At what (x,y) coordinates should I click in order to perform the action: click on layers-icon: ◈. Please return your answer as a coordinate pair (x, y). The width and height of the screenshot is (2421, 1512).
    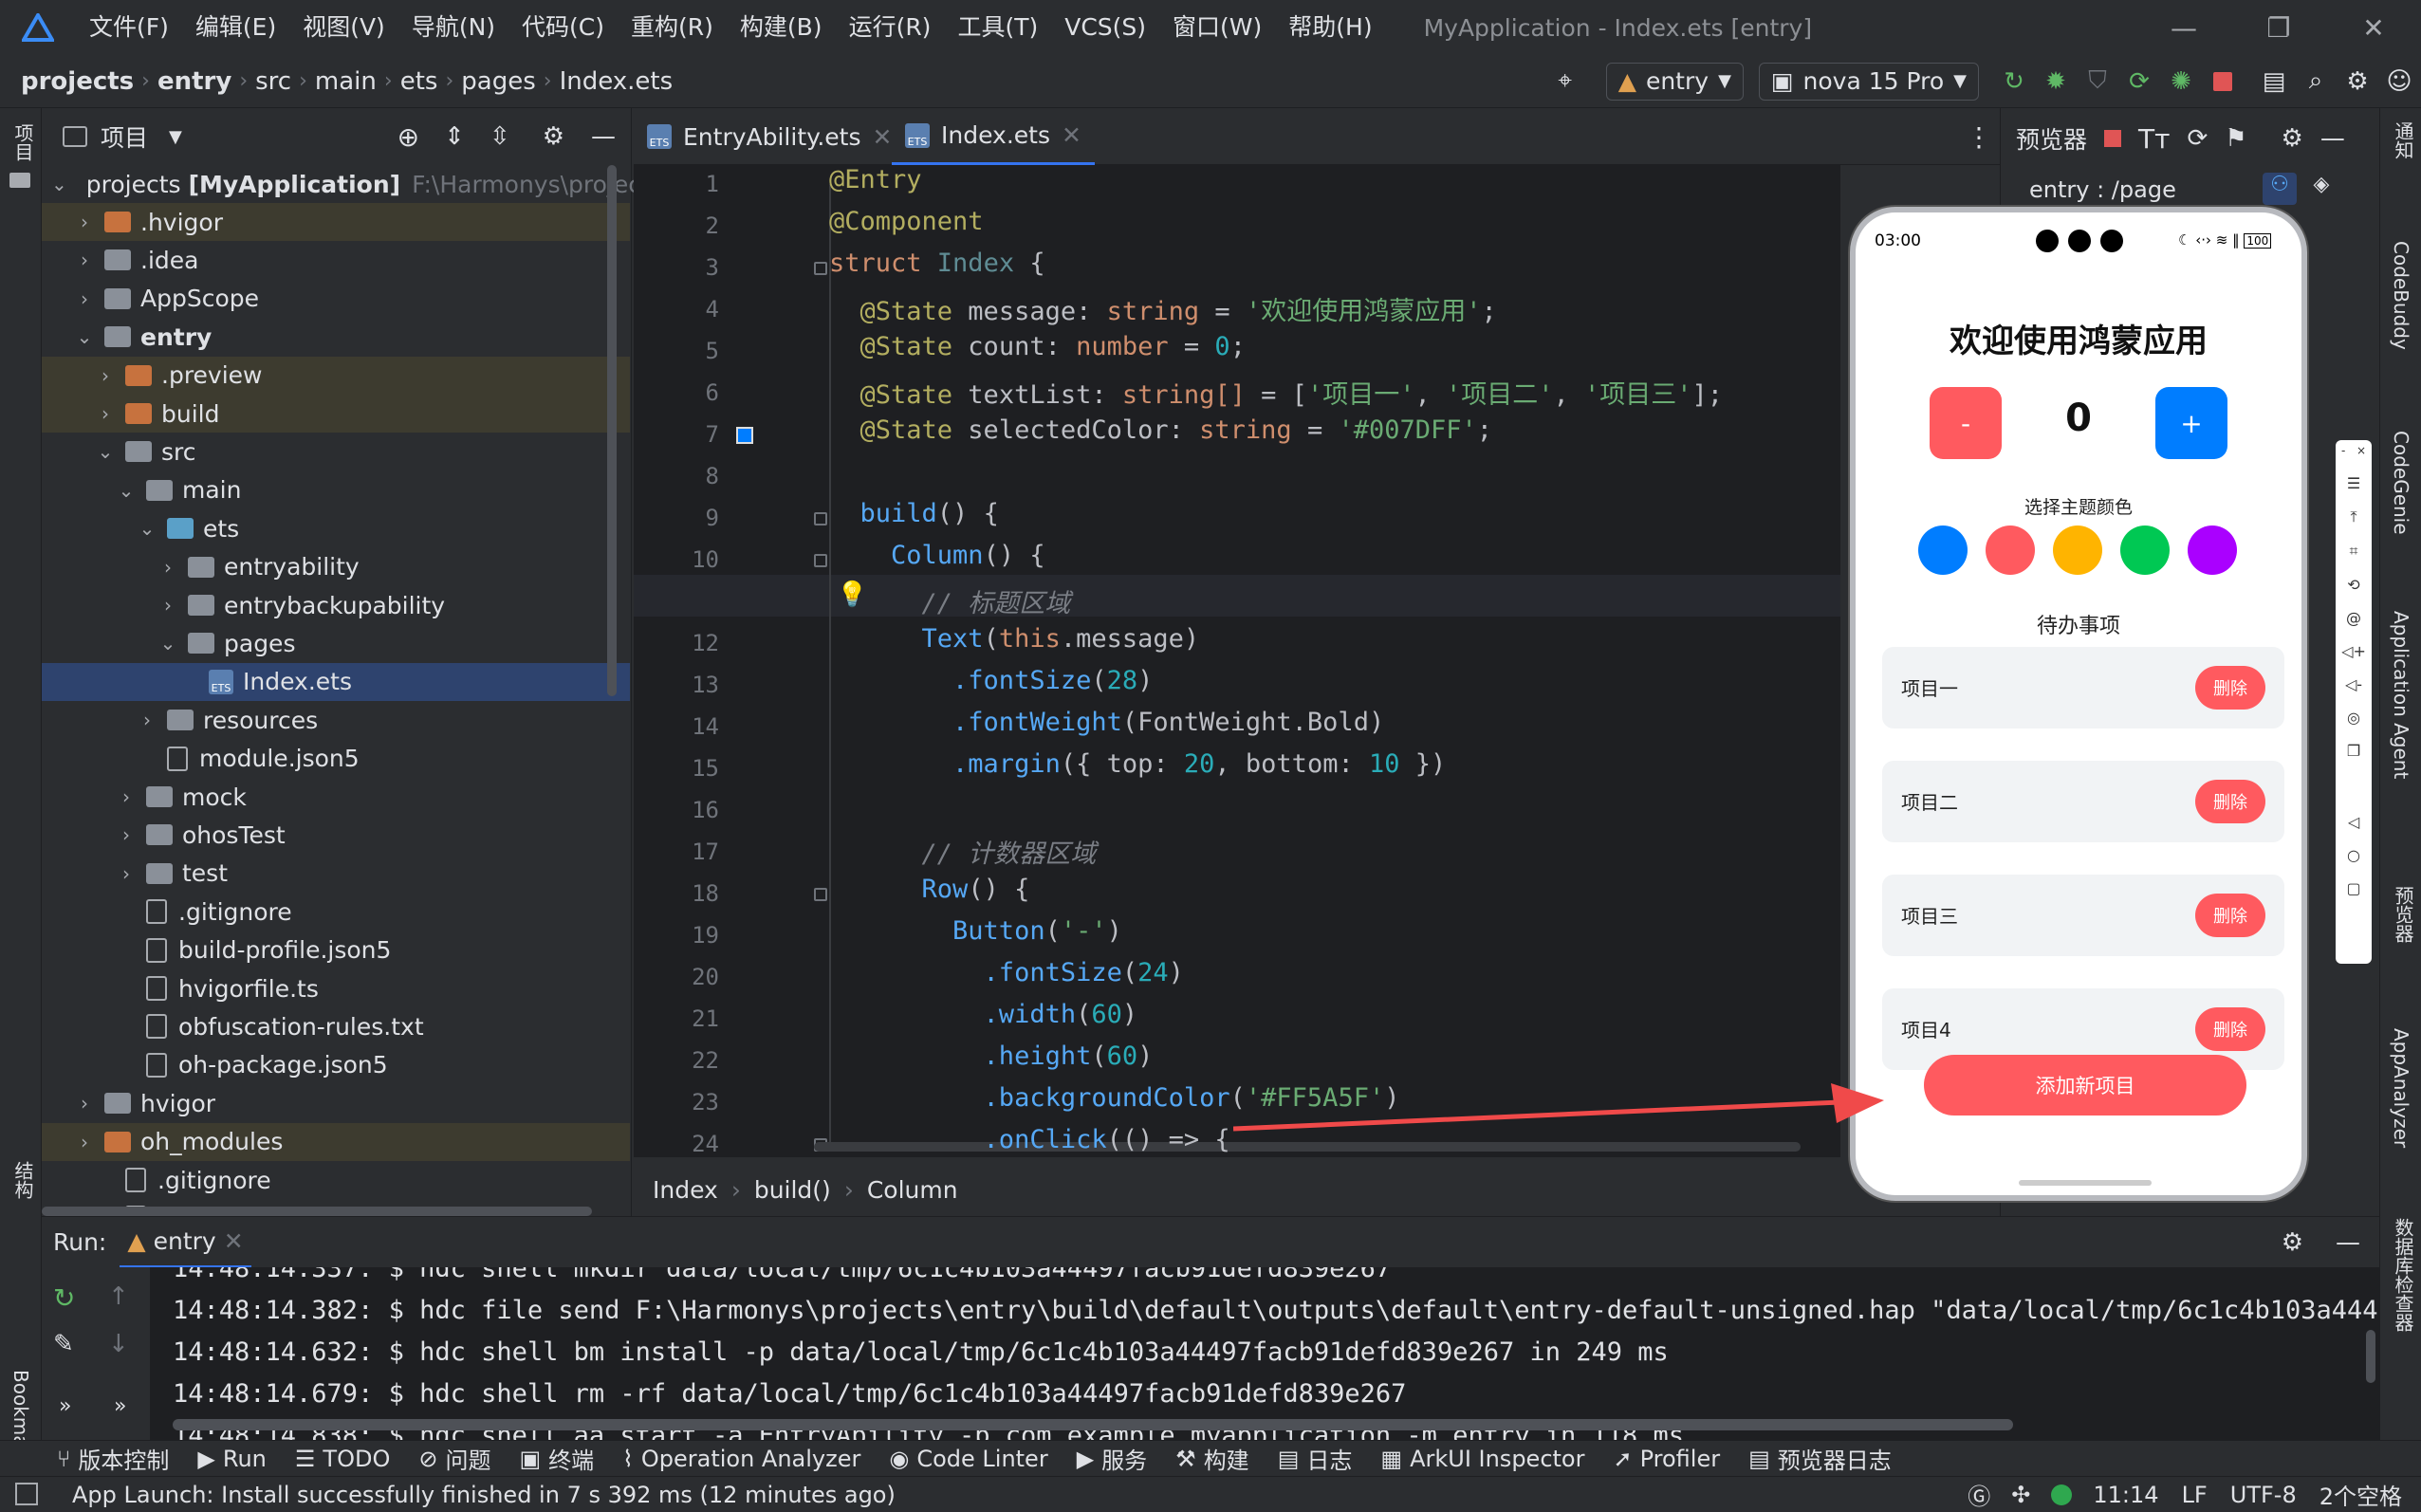
    Looking at the image, I should click on (2321, 189).